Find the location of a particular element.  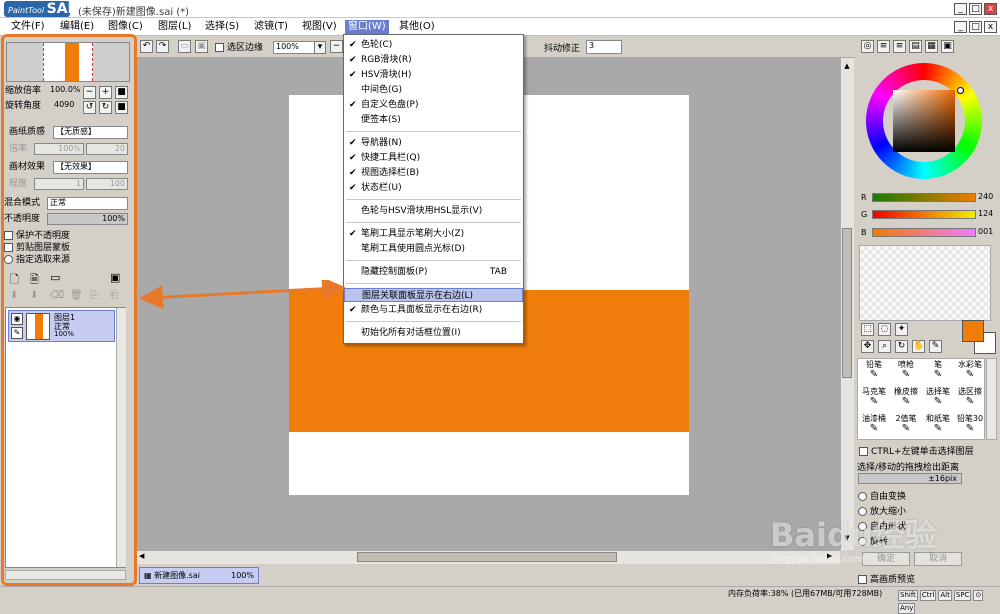

scroll-left-icon: ◀ is located at coordinates (144, 557).